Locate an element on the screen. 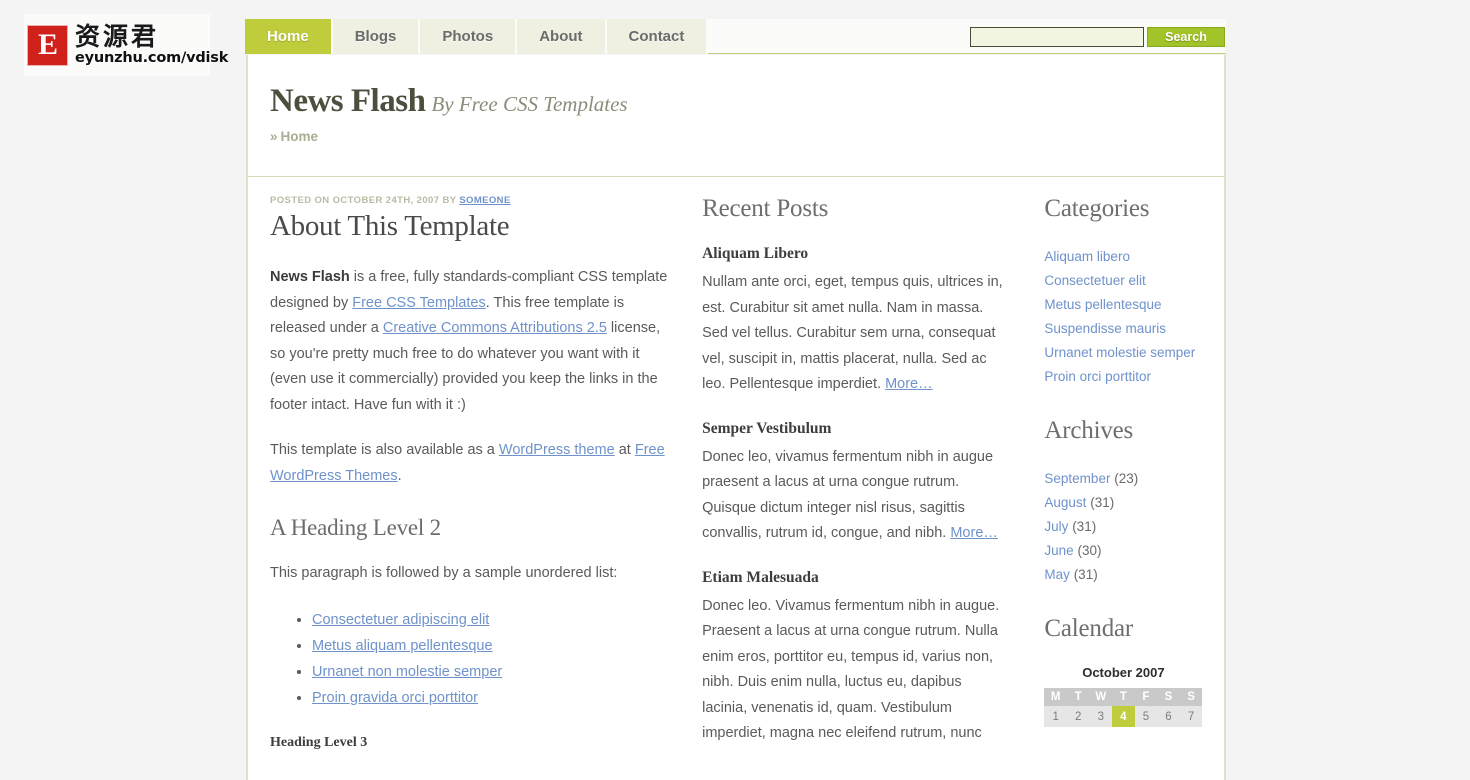 This screenshot has width=1470, height=780. calendar-weekday-row: M T W T F S S is located at coordinates (1123, 697).